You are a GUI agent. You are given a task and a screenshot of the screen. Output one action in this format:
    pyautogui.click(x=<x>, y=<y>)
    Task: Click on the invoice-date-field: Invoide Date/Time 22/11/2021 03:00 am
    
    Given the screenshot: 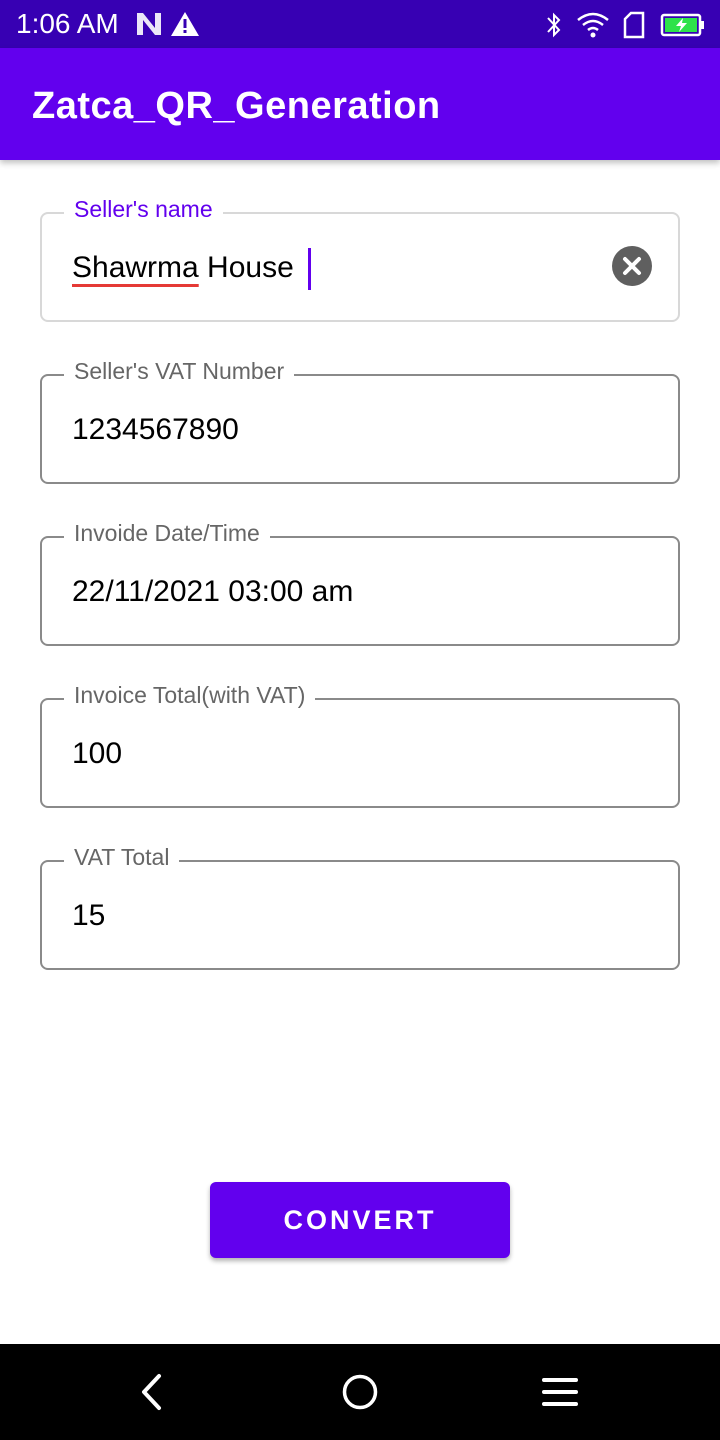 What is the action you would take?
    pyautogui.click(x=360, y=582)
    